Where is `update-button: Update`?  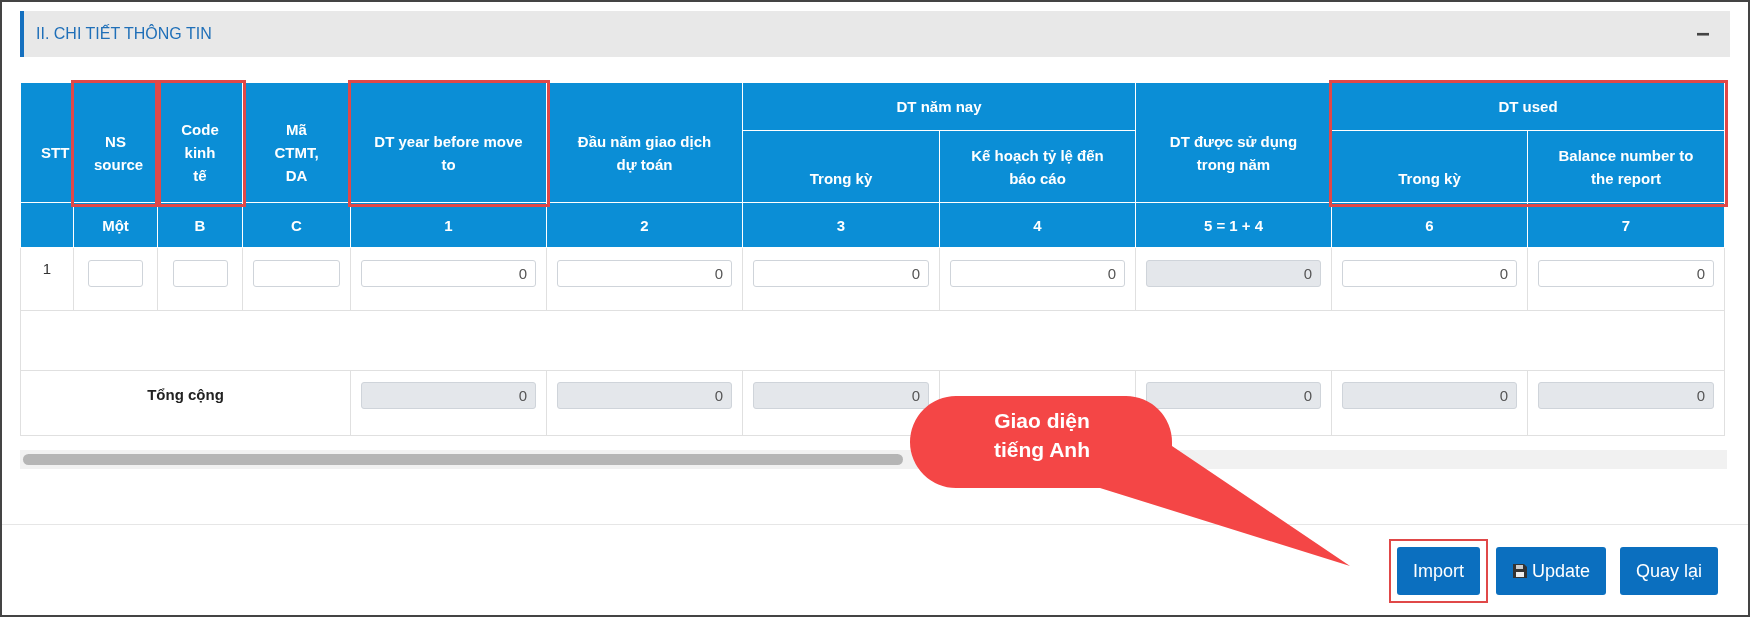 update-button: Update is located at coordinates (1550, 571).